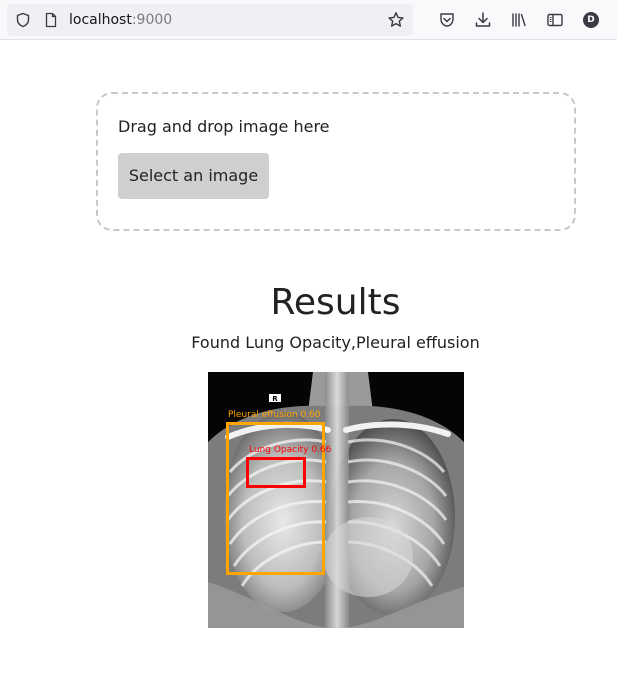  I want to click on pocket-icon, so click(447, 20).